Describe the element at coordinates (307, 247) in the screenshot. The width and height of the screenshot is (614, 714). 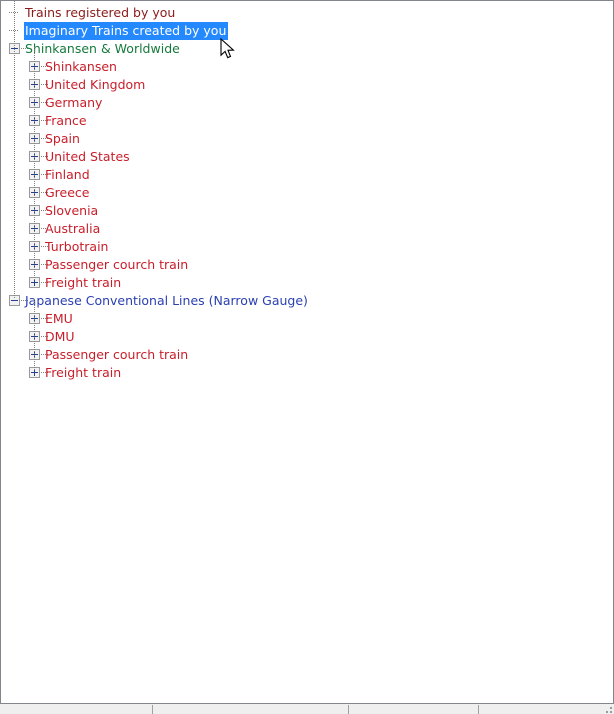
I see `tree-row: Turbotrain` at that location.